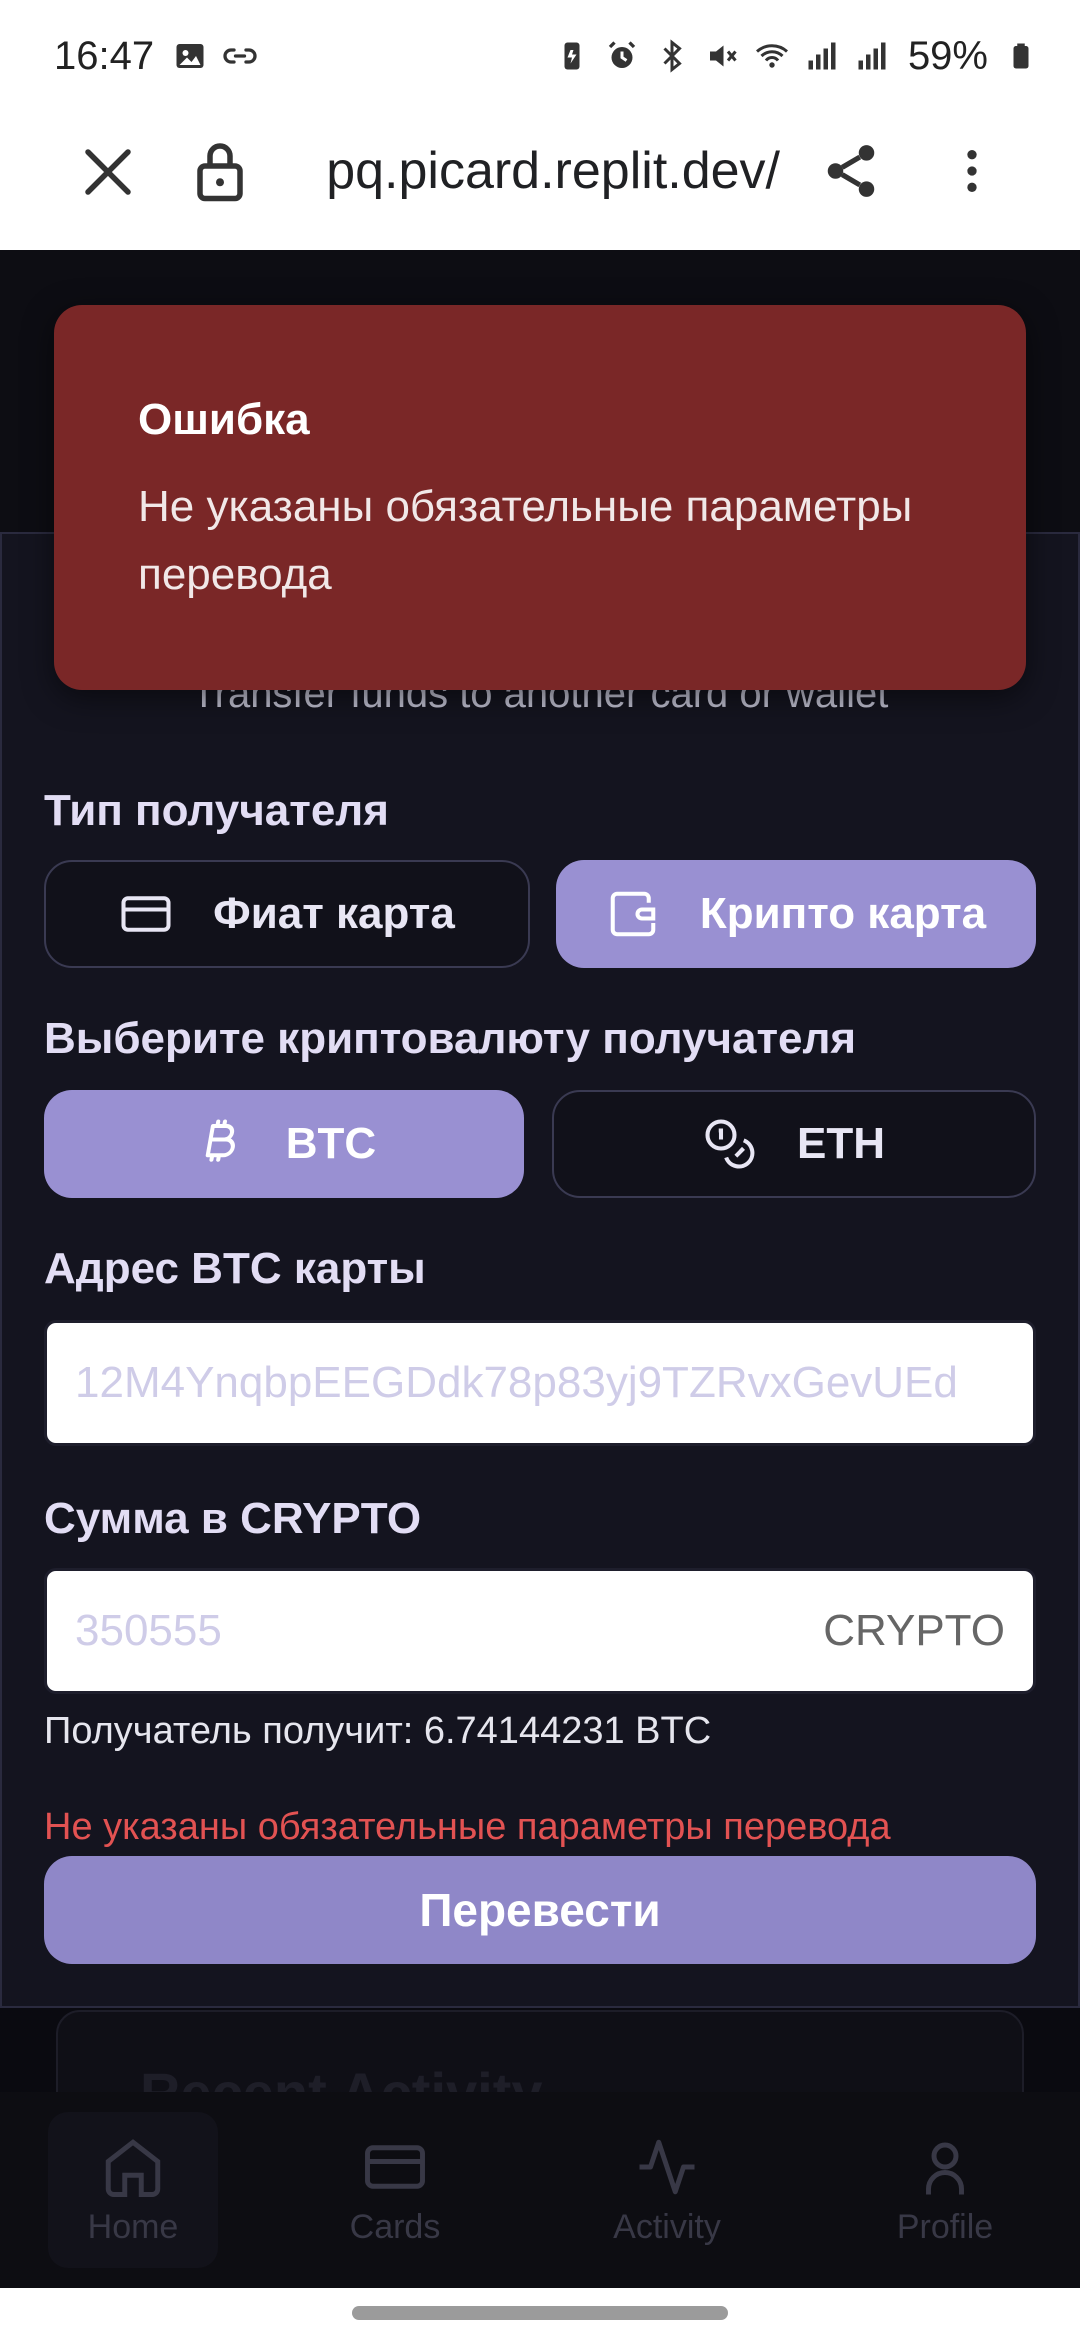  What do you see at coordinates (771, 56) in the screenshot?
I see `wifi-icon` at bounding box center [771, 56].